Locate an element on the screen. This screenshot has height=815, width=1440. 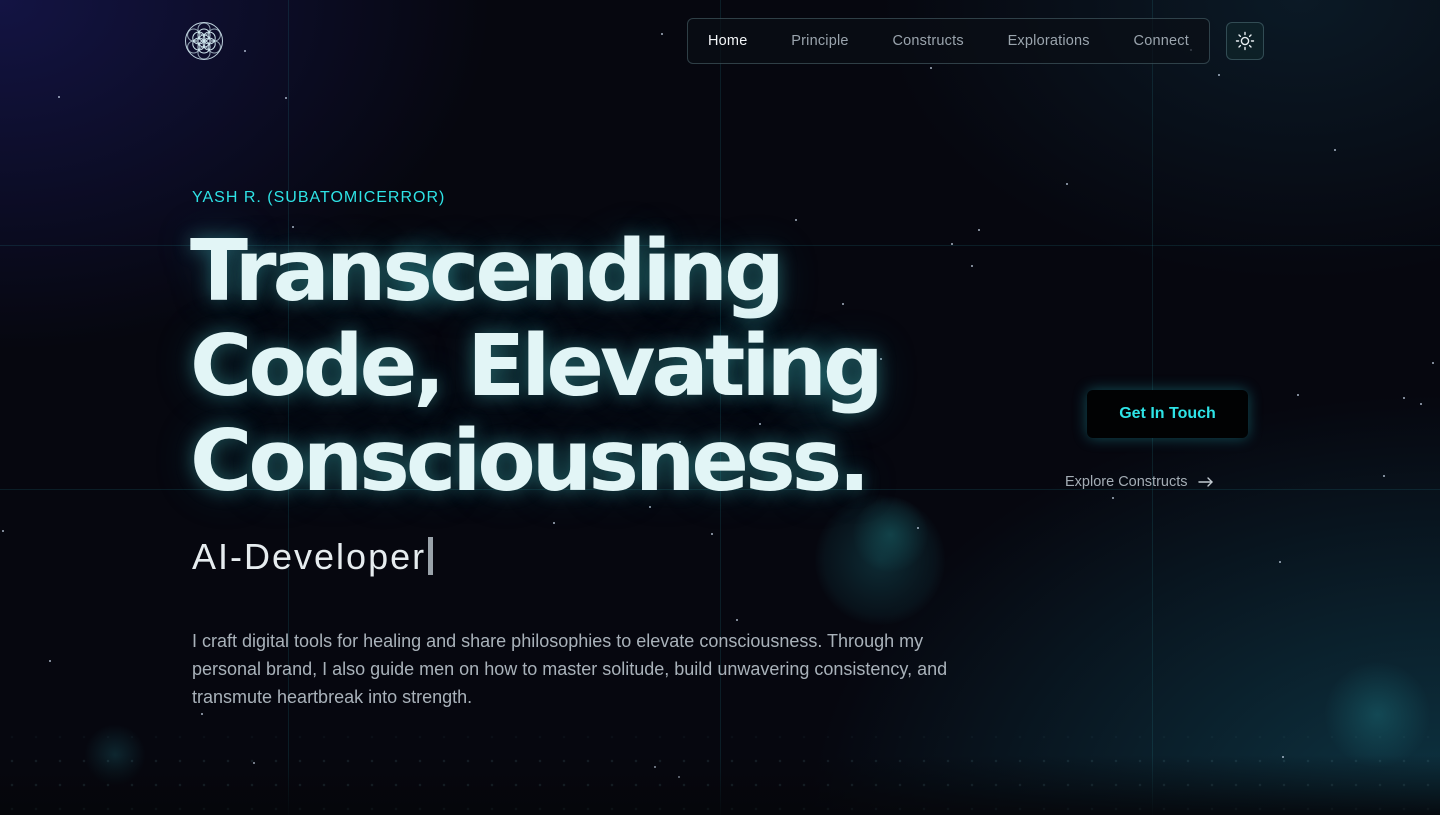
theme-toggle-button is located at coordinates (1245, 41).